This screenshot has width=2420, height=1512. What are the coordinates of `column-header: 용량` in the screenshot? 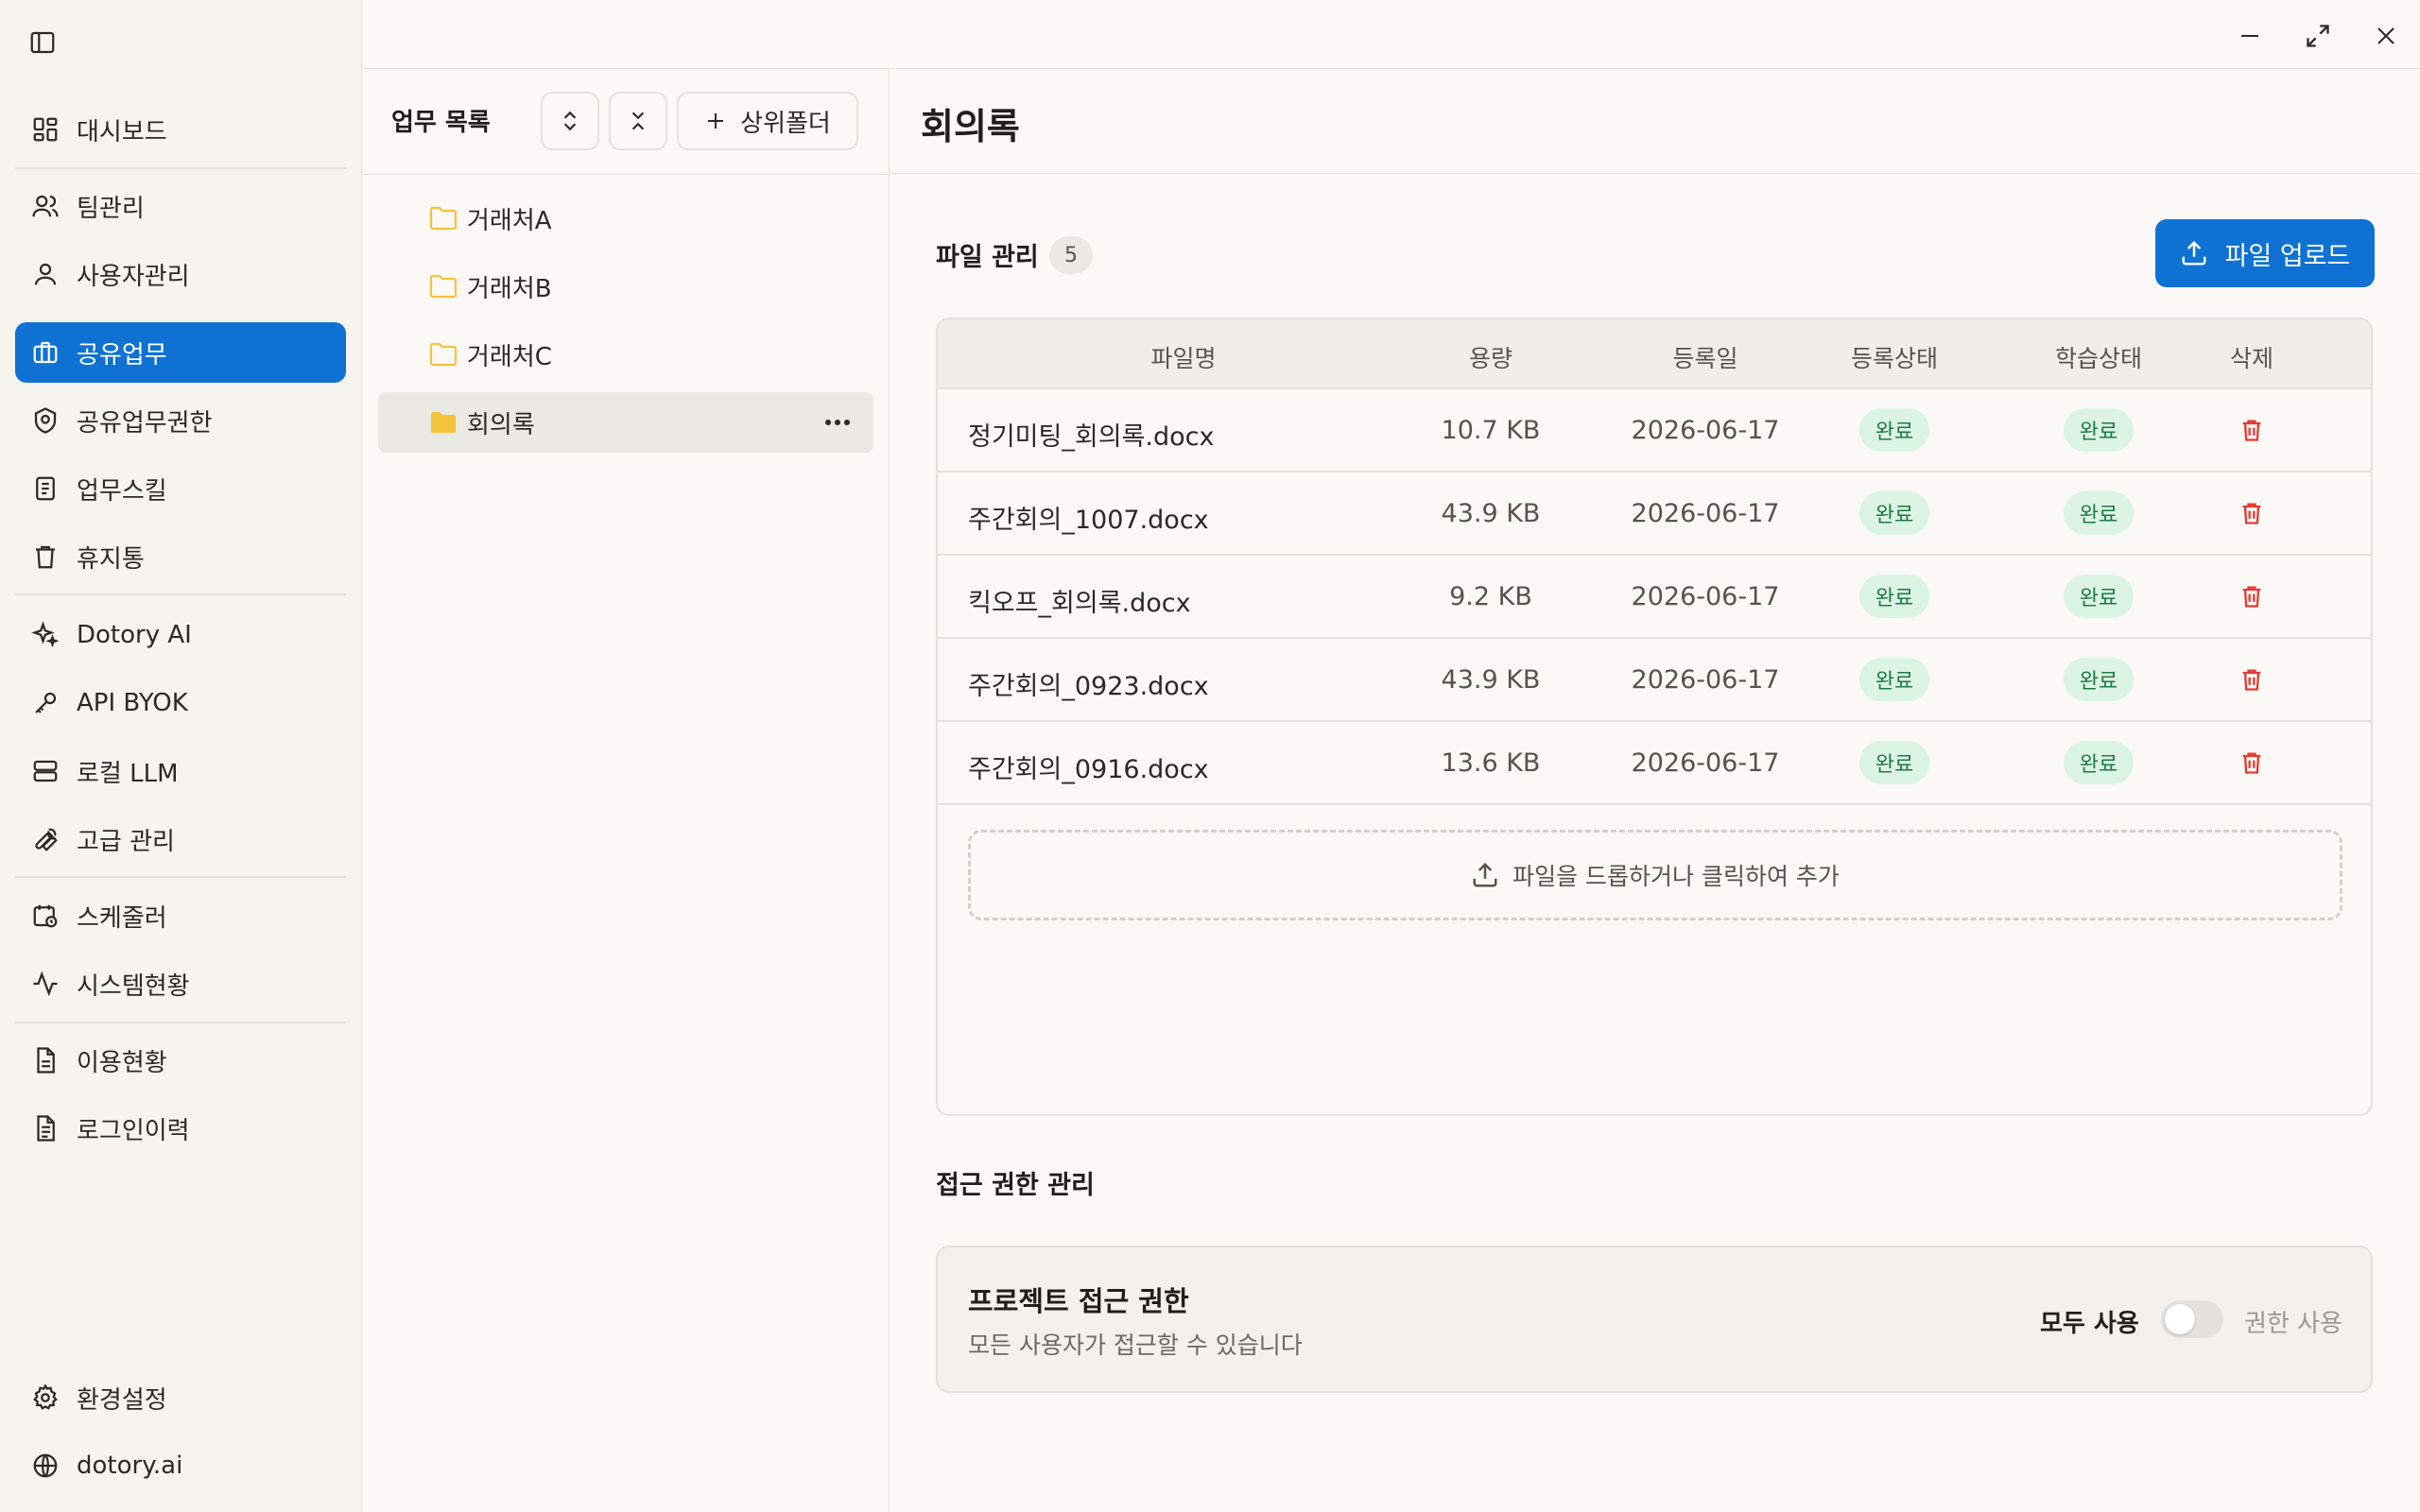 It's located at (1490, 357).